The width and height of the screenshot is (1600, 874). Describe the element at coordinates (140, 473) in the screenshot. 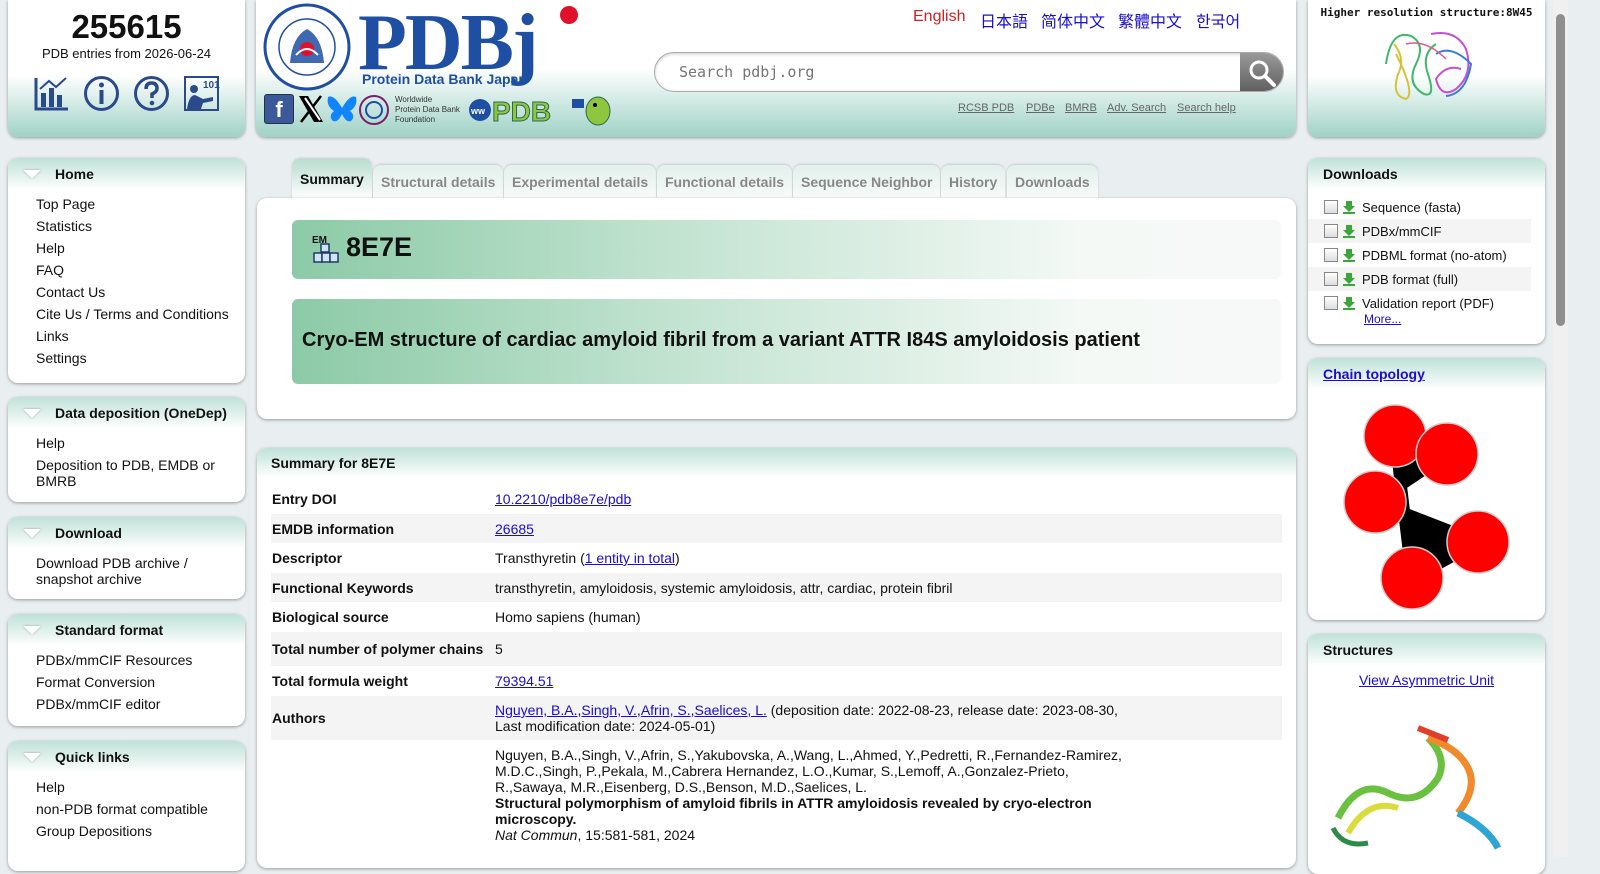

I see `menu-item-deposition: Deposition to PDB, EMDB or BMRB` at that location.